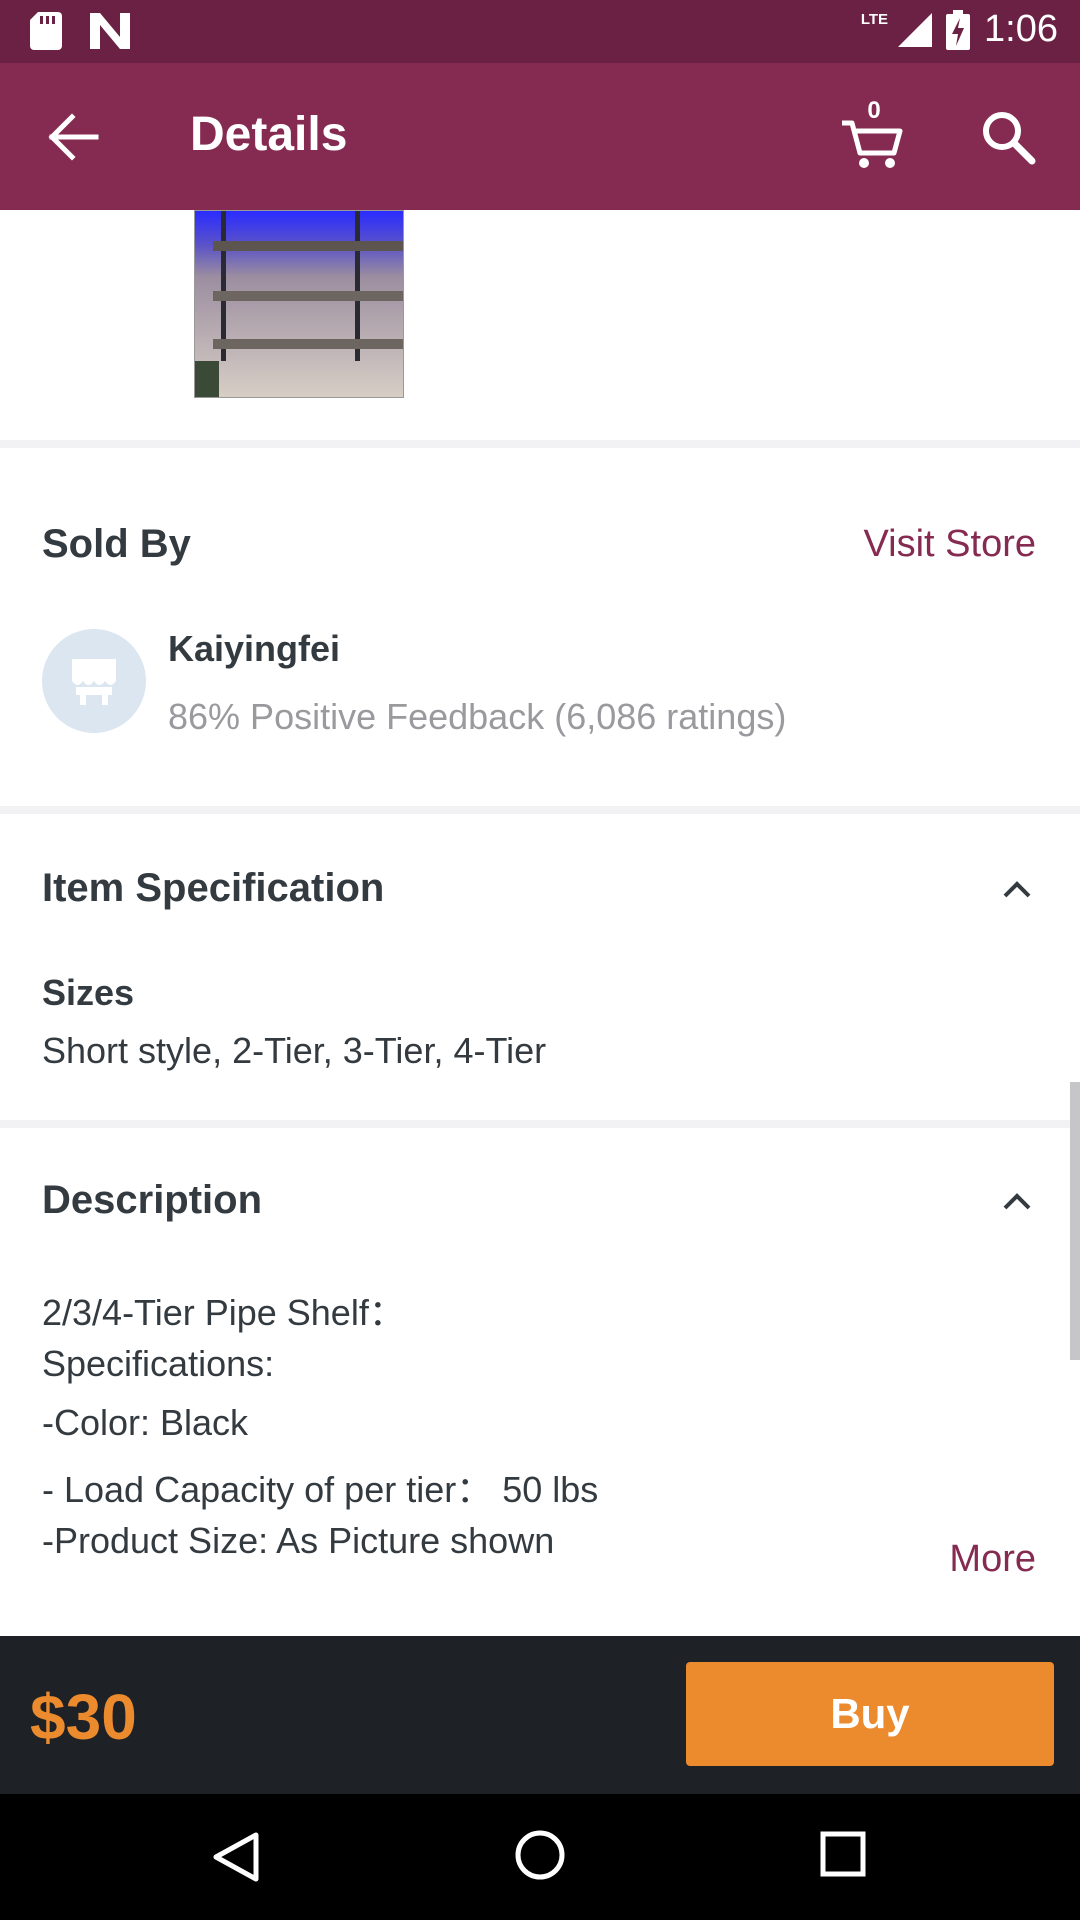  Describe the element at coordinates (950, 544) in the screenshot. I see `visit-store-link: Visit Store` at that location.